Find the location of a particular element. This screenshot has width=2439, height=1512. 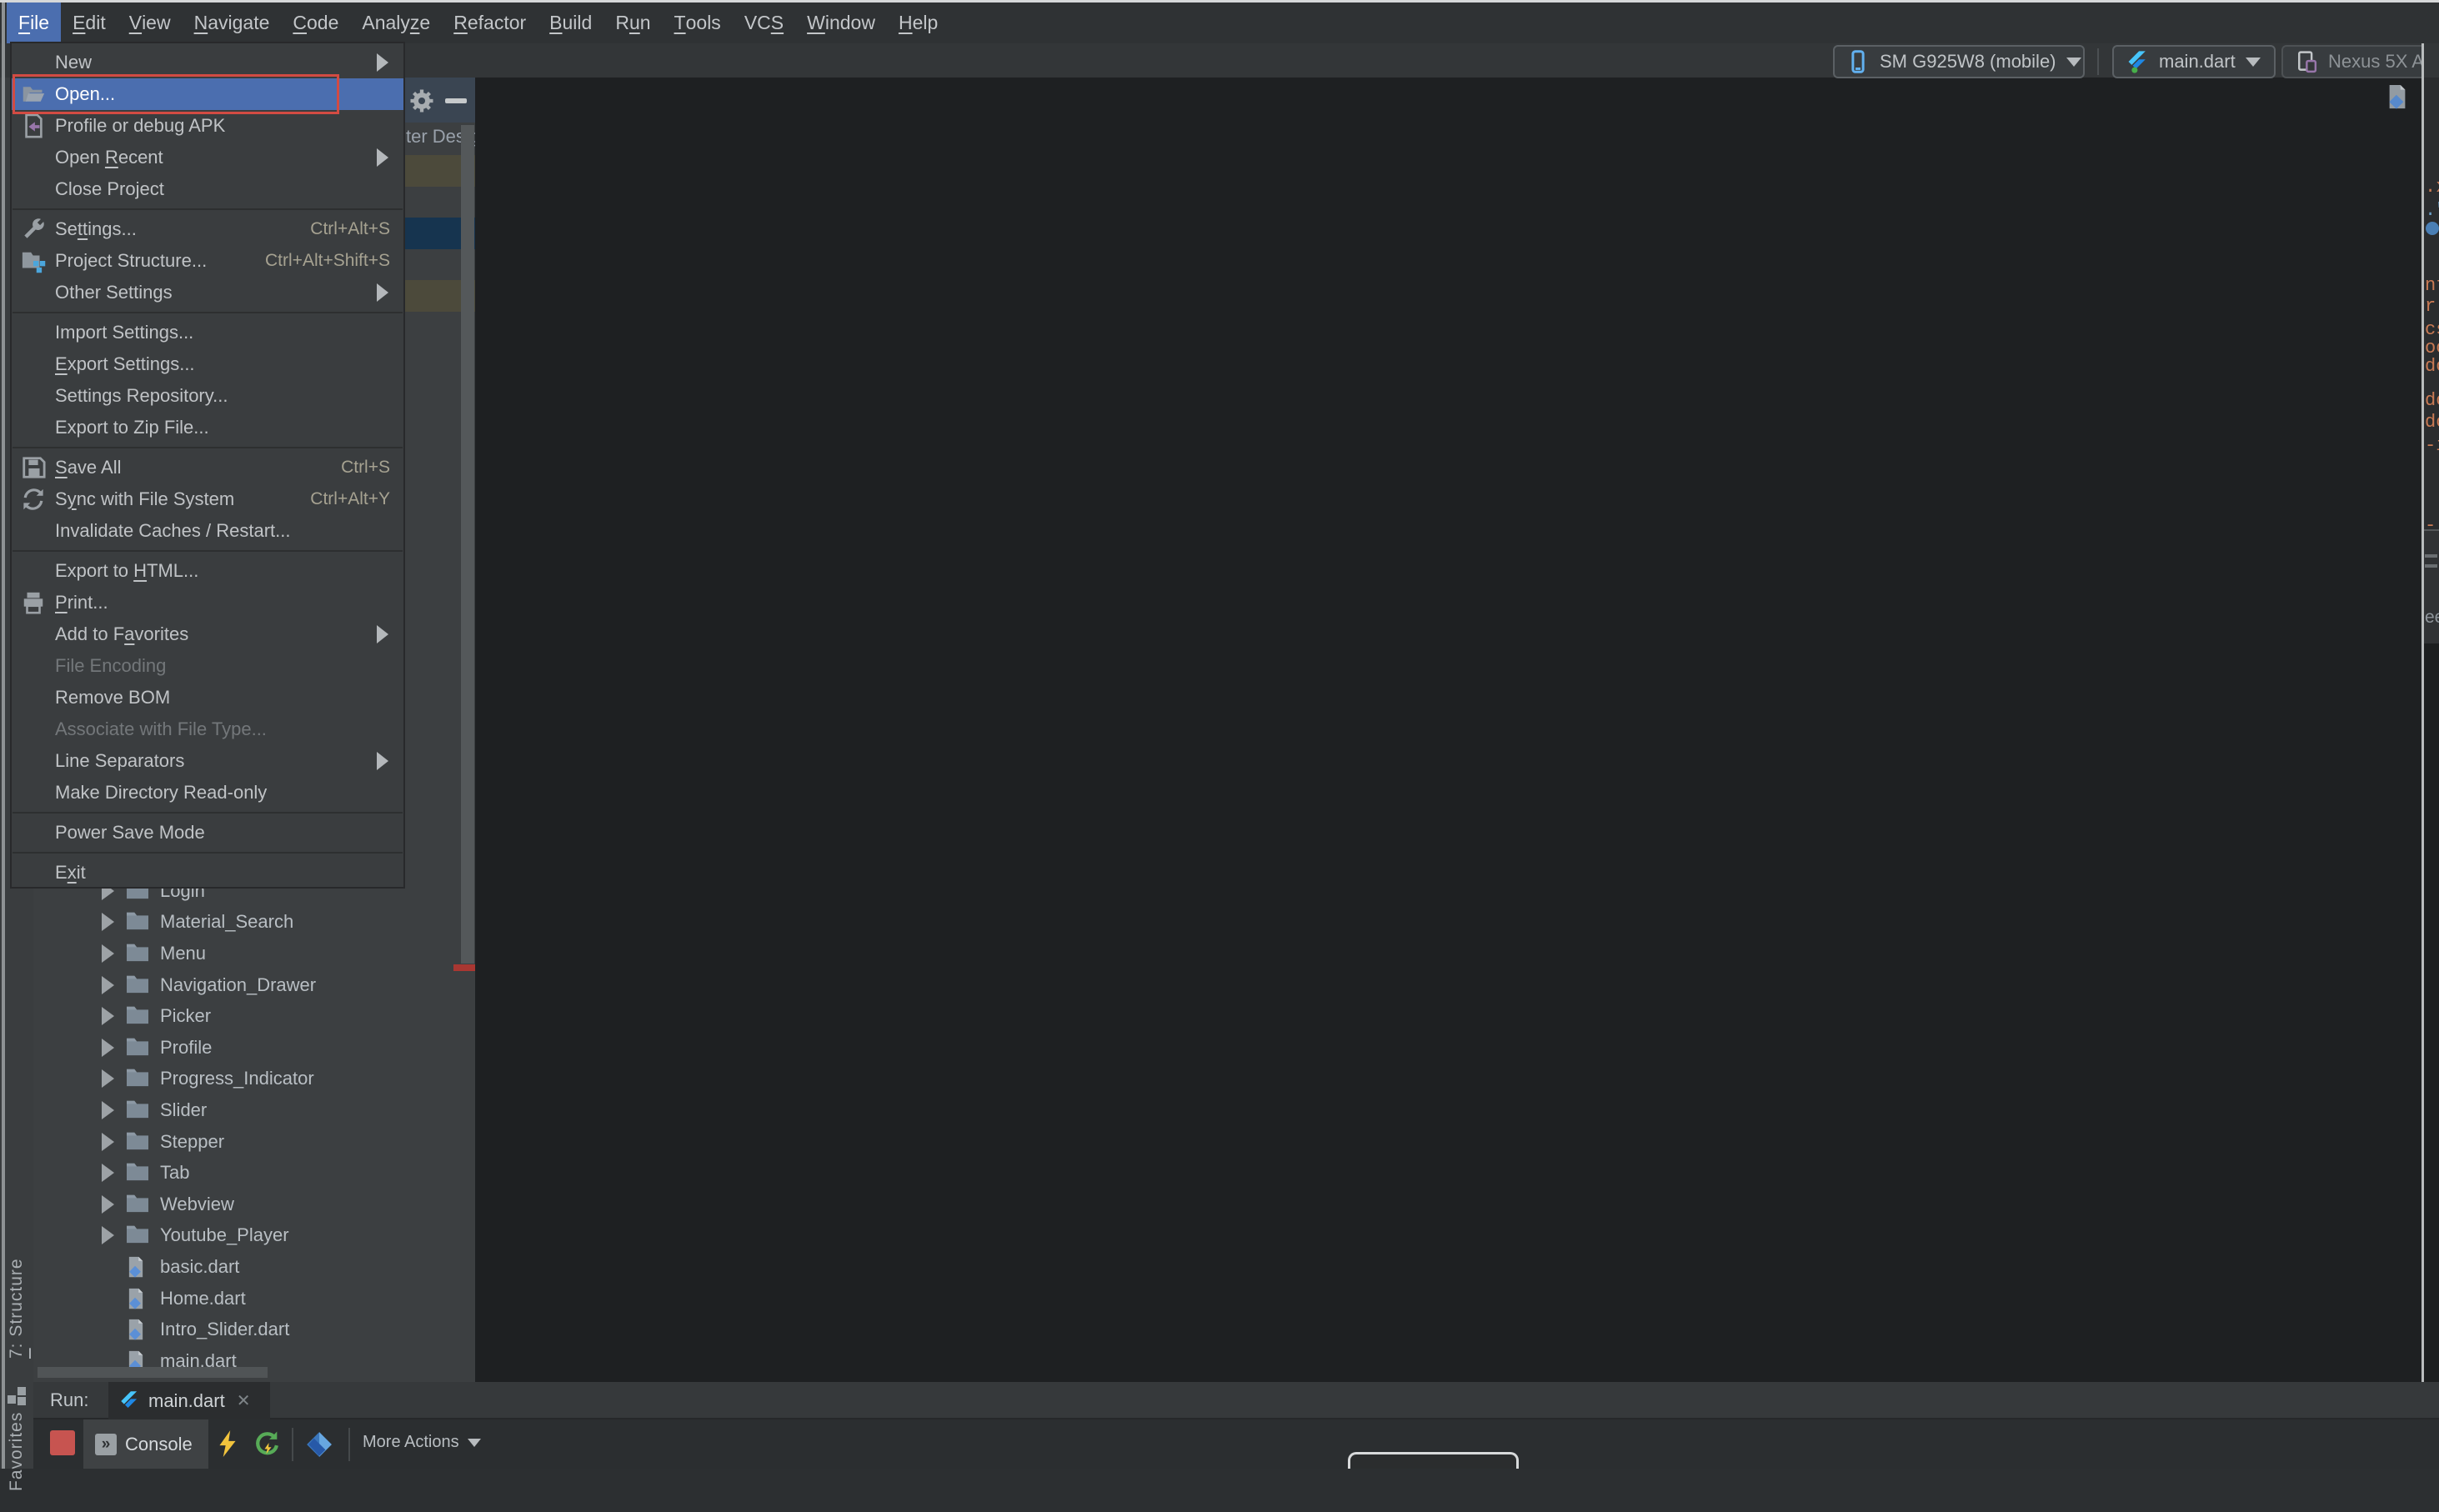

menu-item-profile-or-debug-apk: Profile or debug APK is located at coordinates (207, 126).